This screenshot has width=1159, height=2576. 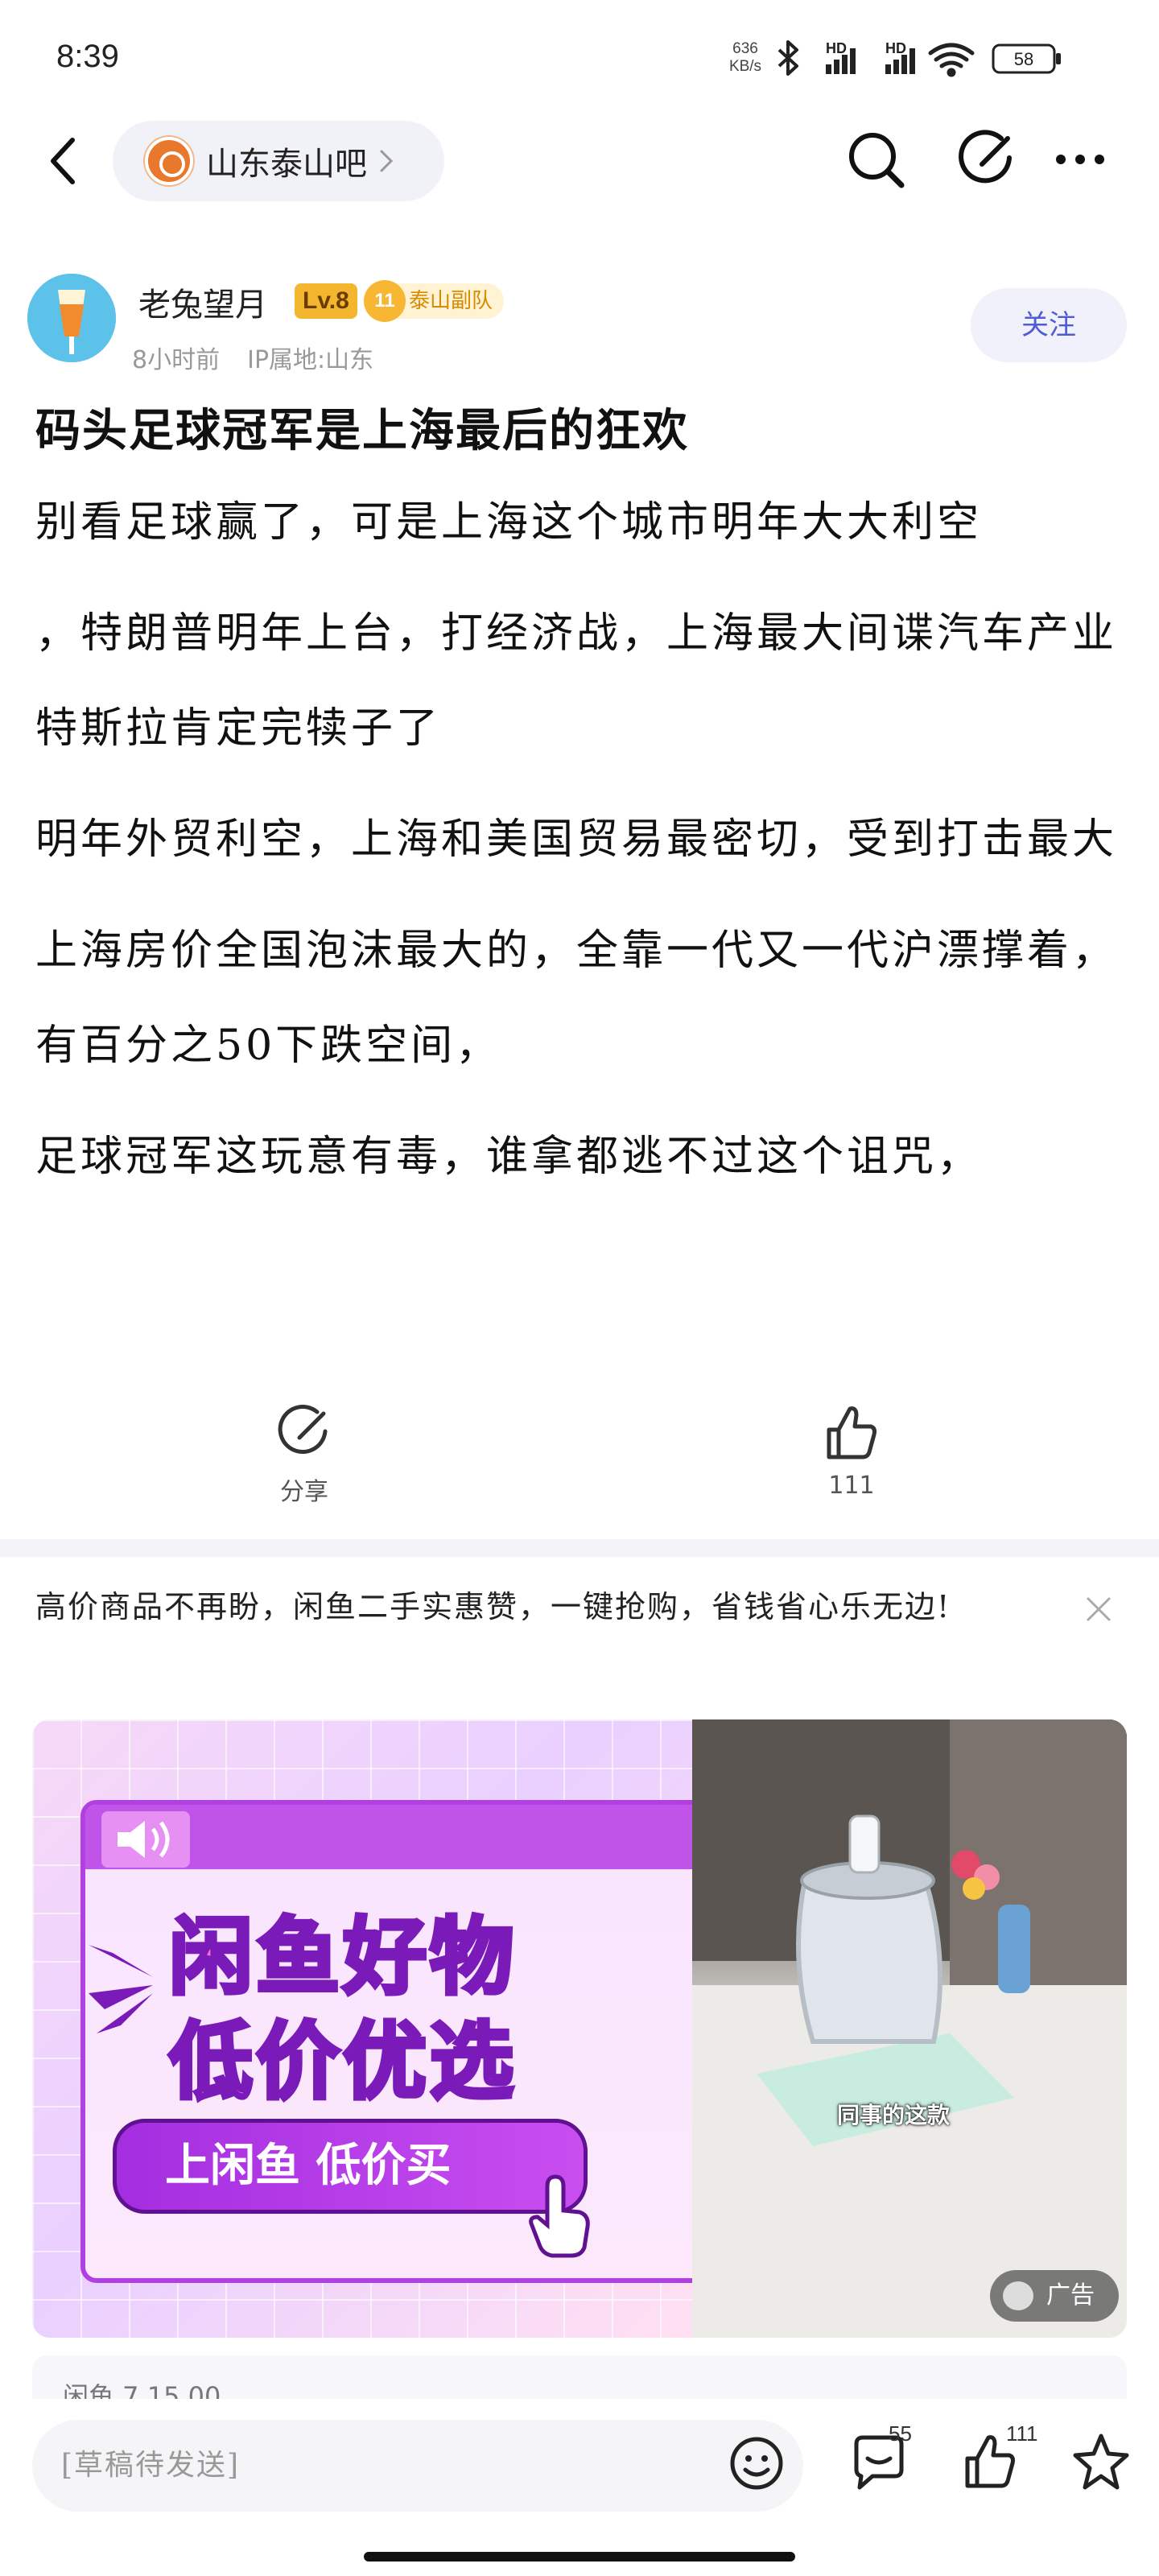 I want to click on rank-title: 泰山副队, so click(x=451, y=301).